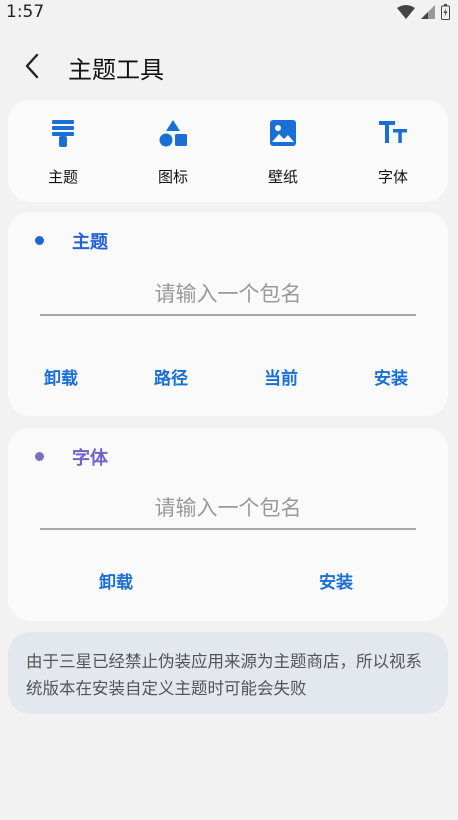  I want to click on font-section-title: 字体, so click(90, 458).